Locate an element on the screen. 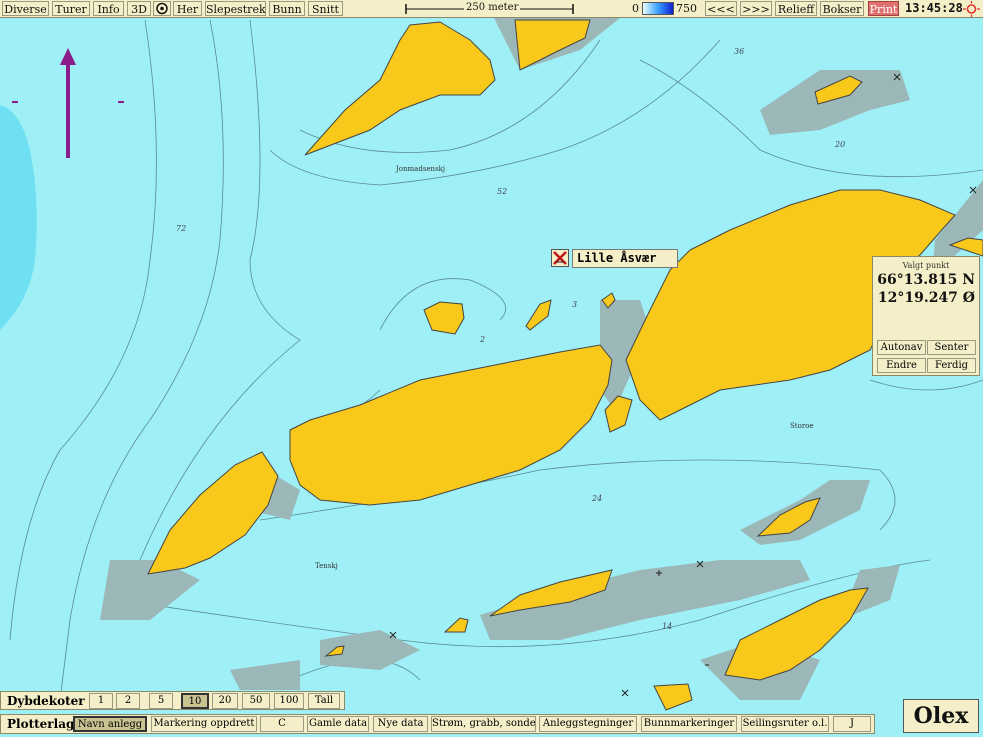  depth-label: 2 is located at coordinates (483, 339).